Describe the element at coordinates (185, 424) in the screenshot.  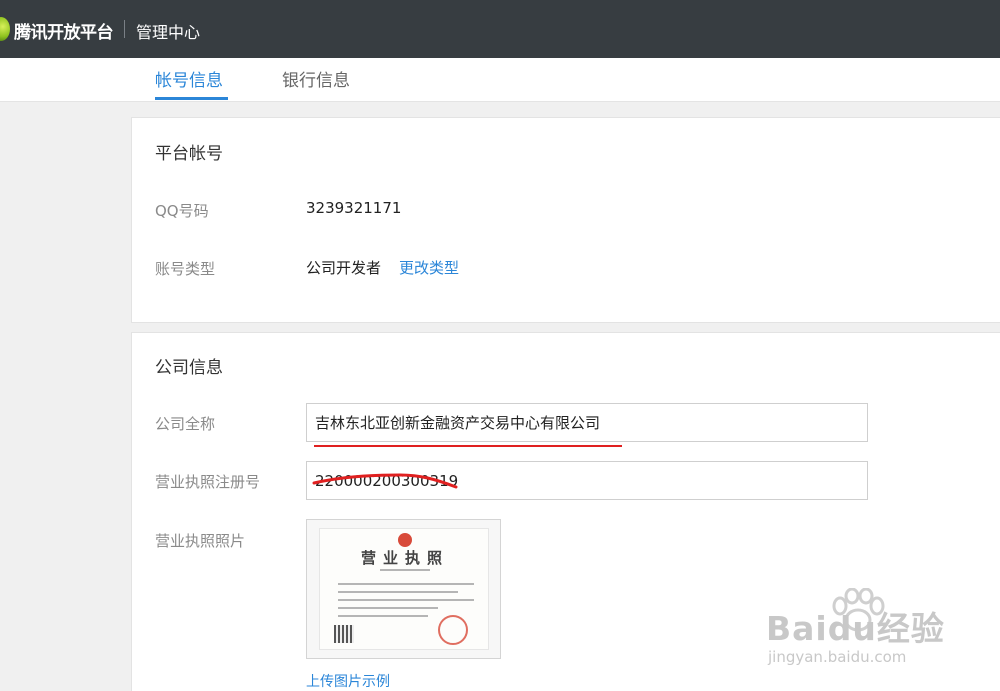
I see `company-name-label: 公司全称` at that location.